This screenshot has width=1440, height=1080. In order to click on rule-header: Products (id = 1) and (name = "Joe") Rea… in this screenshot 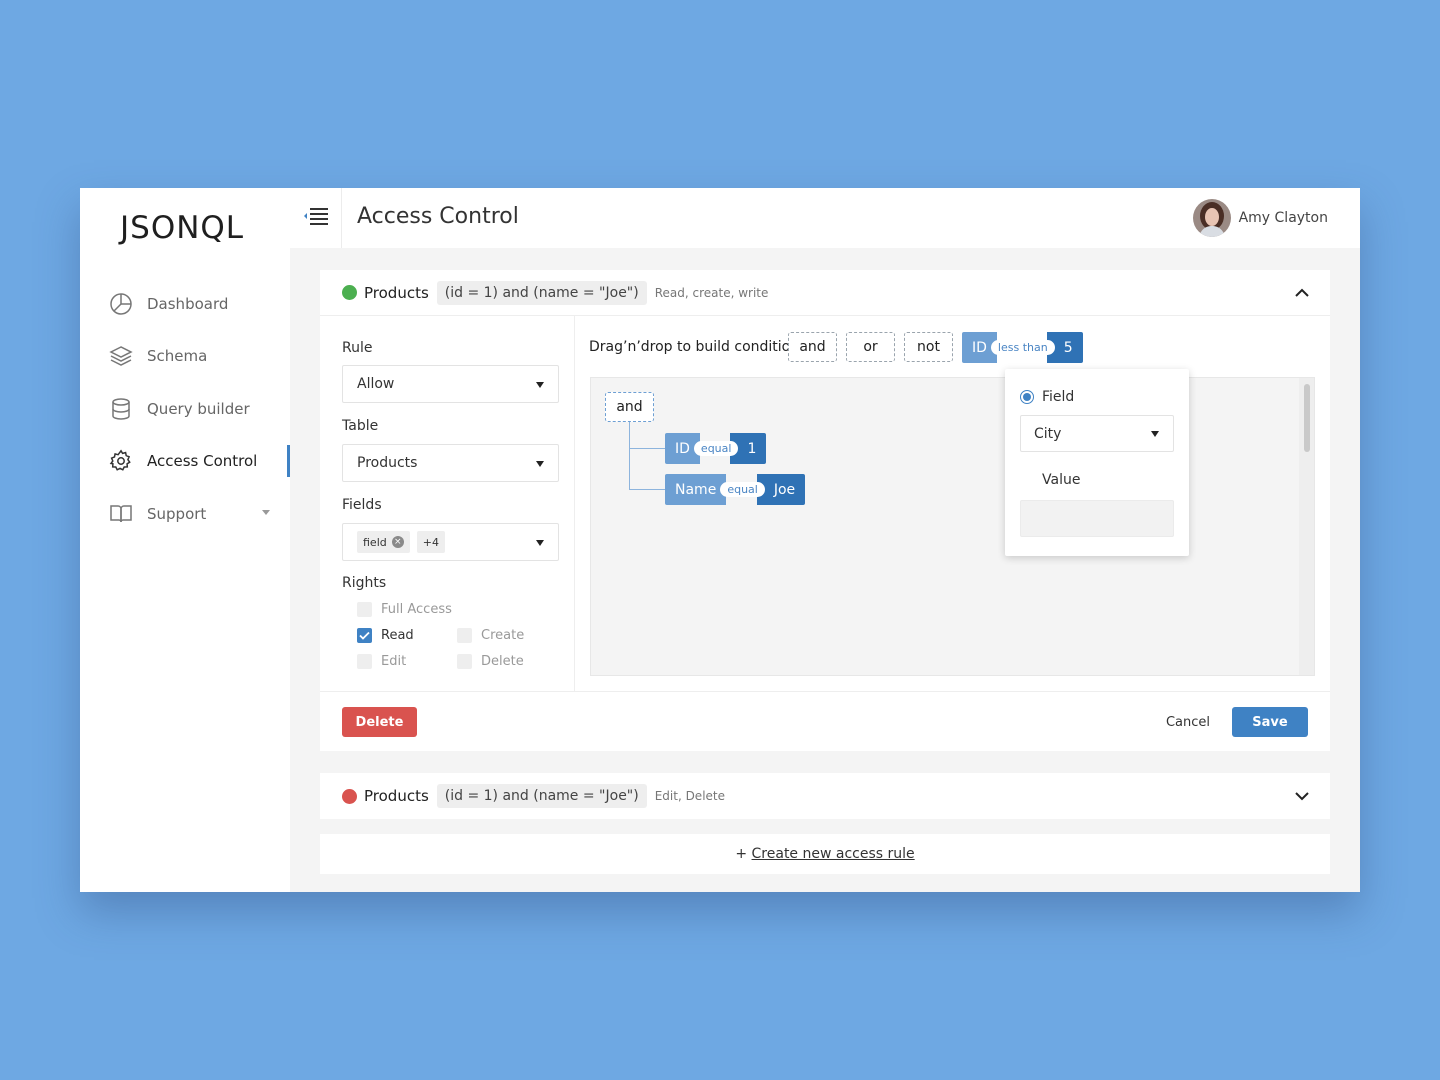, I will do `click(825, 293)`.